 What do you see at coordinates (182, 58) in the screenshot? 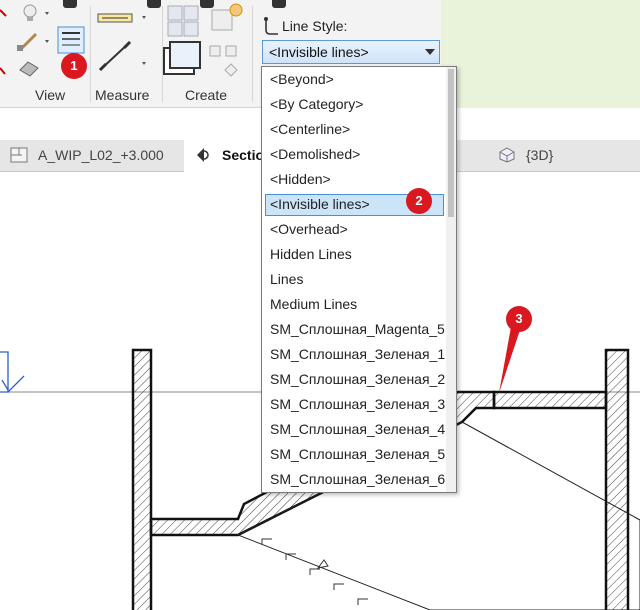
I see `assembly-icon` at bounding box center [182, 58].